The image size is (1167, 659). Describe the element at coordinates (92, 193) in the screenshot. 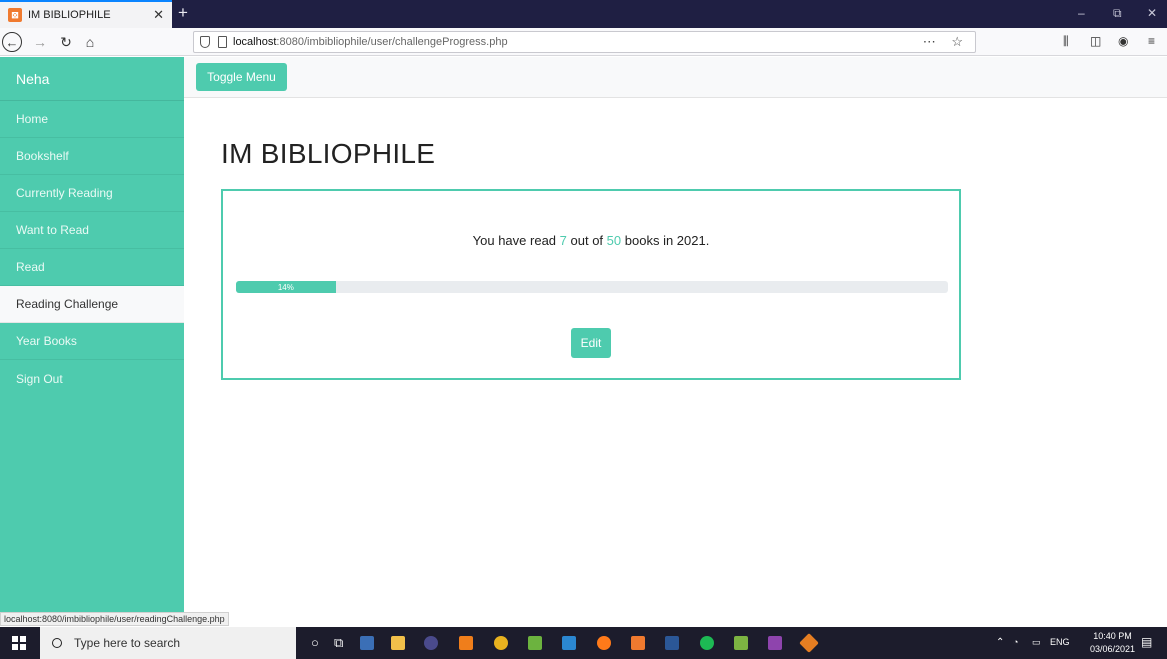

I see `sidebar-item-currently-reading: Currently Reading` at that location.